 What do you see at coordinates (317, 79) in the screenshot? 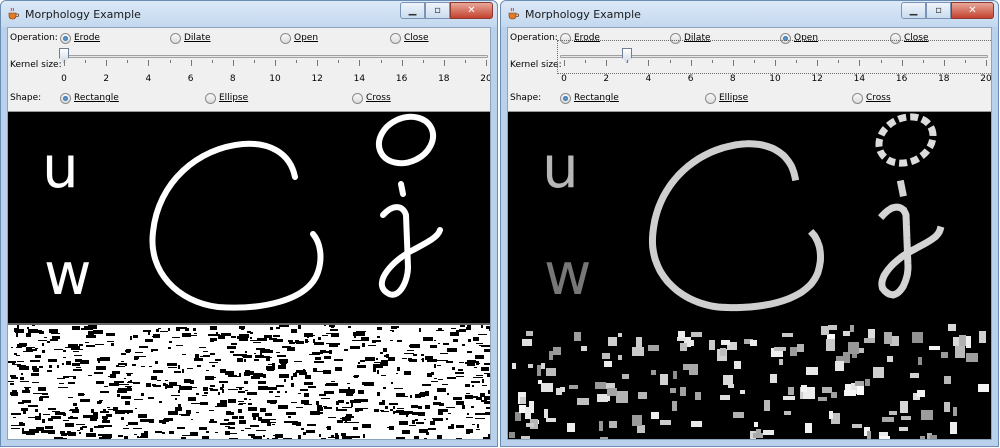
I see `tick-label: 12` at bounding box center [317, 79].